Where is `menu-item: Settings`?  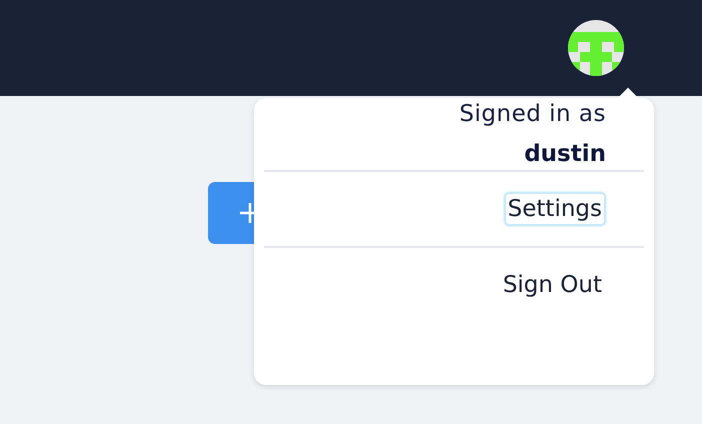
menu-item: Settings is located at coordinates (555, 209).